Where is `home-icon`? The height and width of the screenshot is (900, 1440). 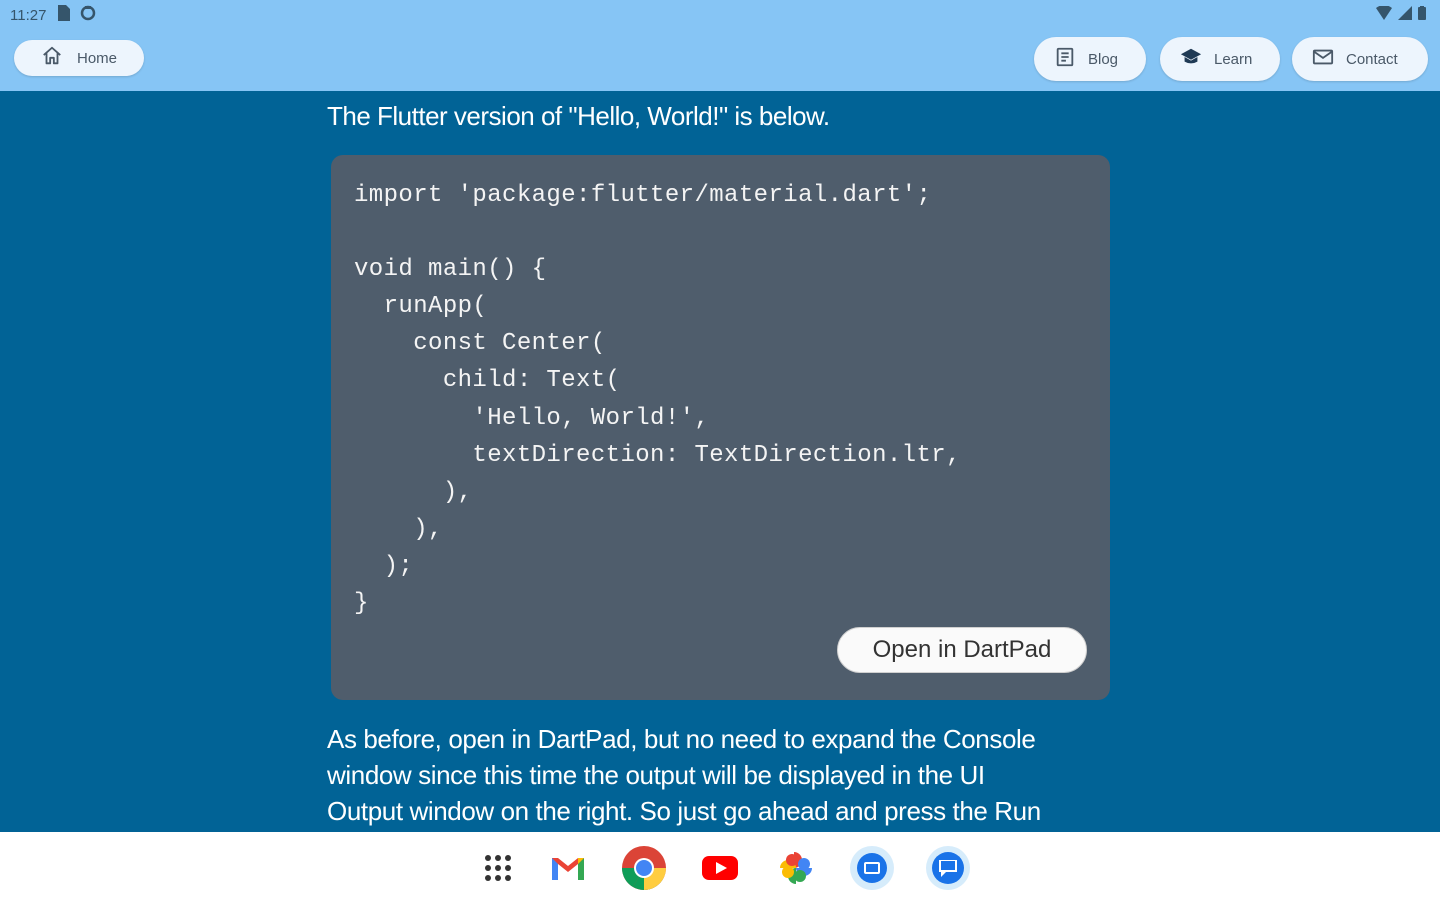
home-icon is located at coordinates (52, 58).